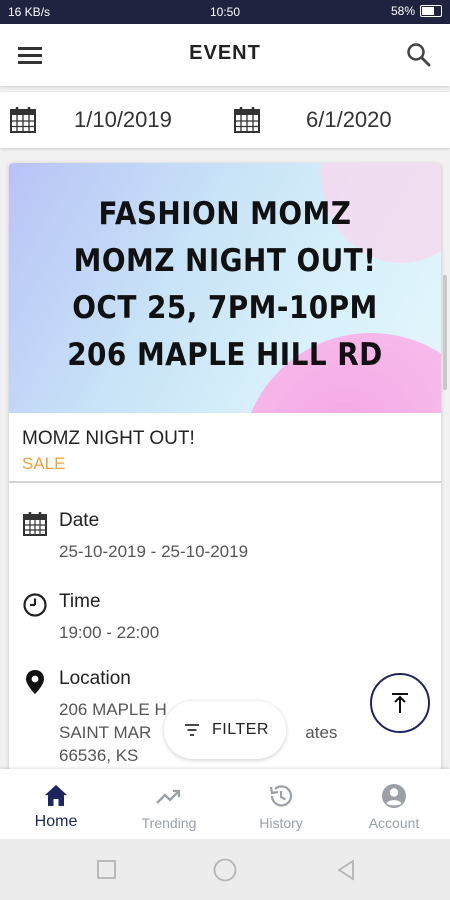  I want to click on recent-apps-icon, so click(107, 870).